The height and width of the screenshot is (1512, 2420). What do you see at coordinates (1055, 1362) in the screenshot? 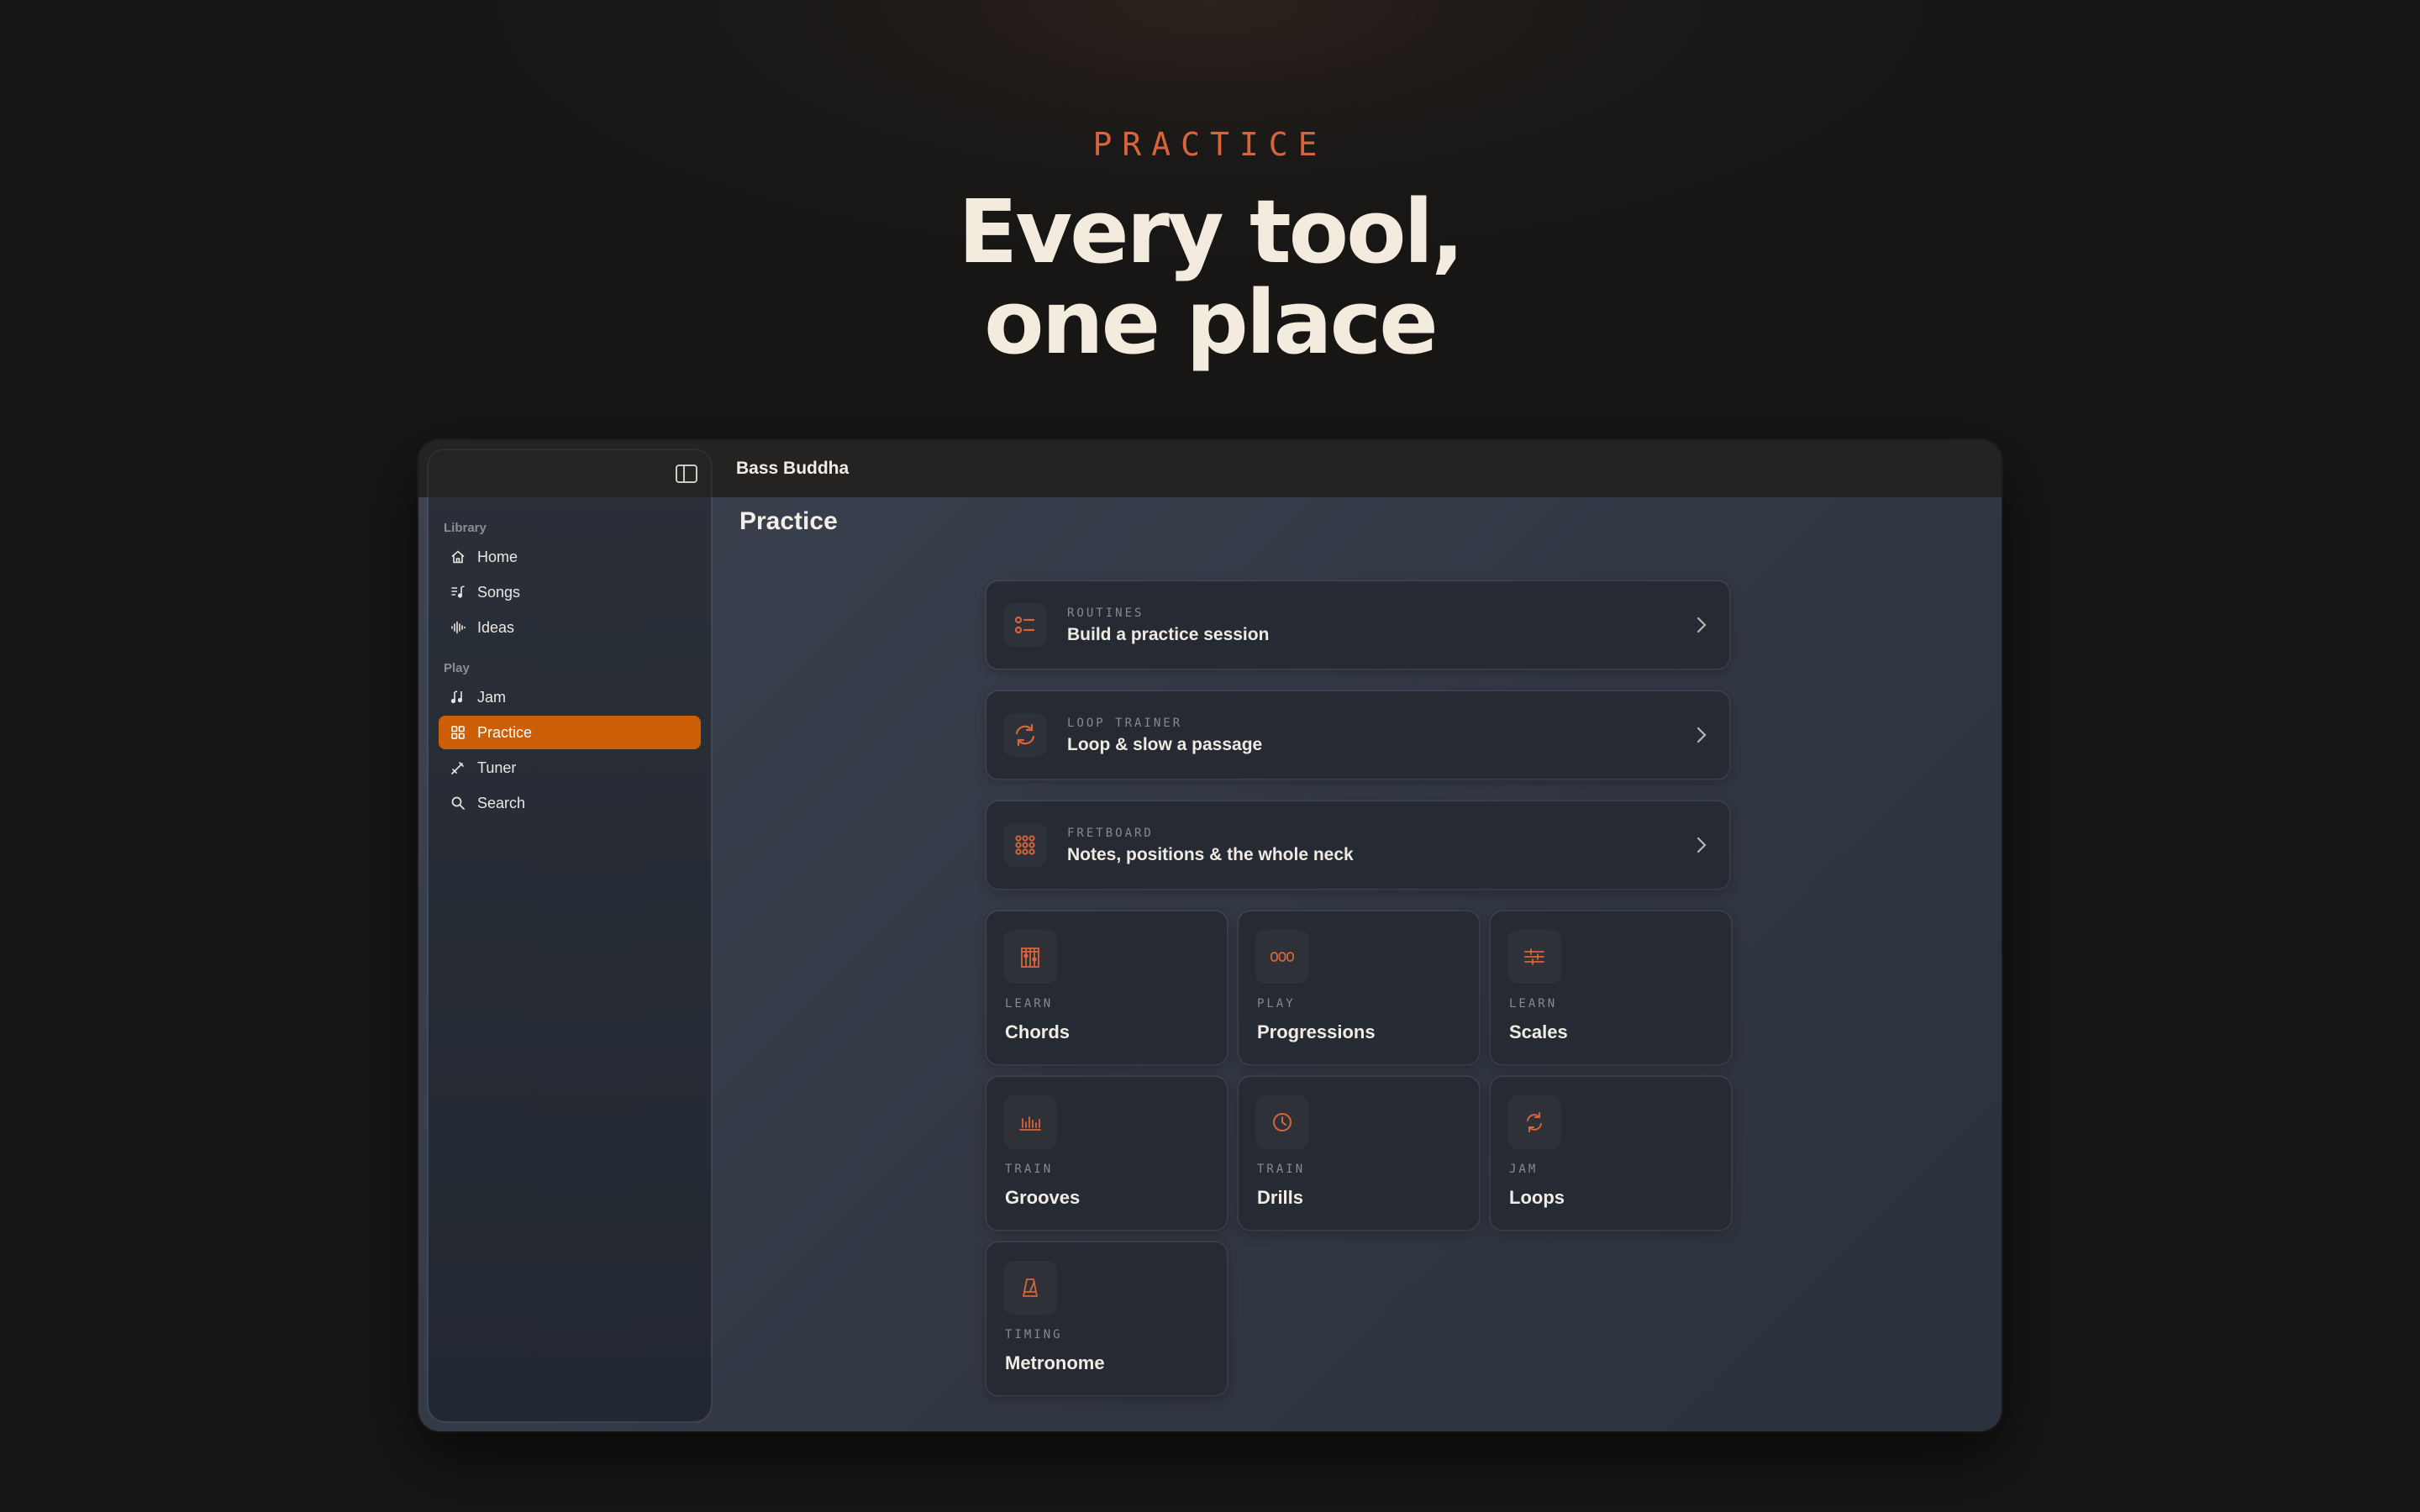
I see `tile-title: Metronome` at bounding box center [1055, 1362].